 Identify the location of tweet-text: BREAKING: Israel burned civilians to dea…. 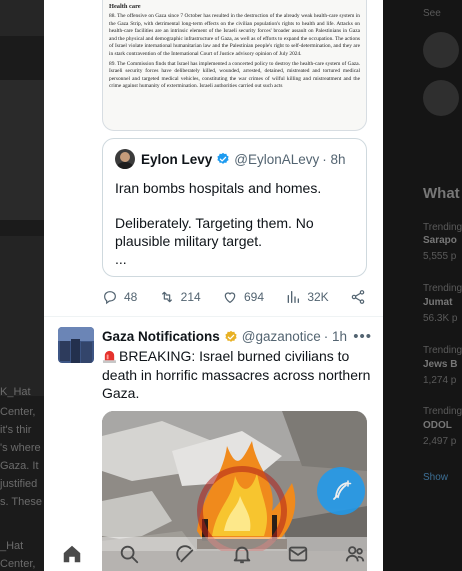
(237, 375).